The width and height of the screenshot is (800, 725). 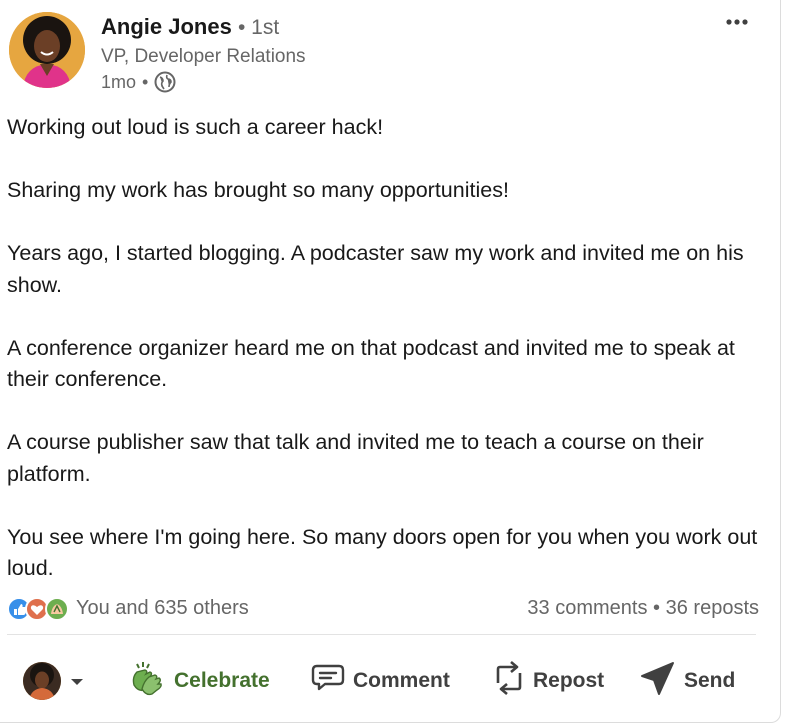 What do you see at coordinates (57, 609) in the screenshot?
I see `celebrate-icon` at bounding box center [57, 609].